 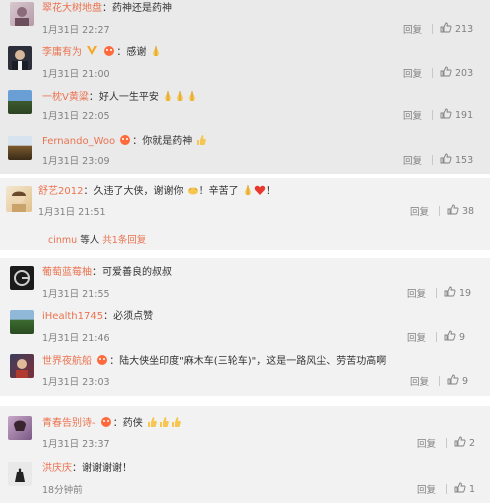 I want to click on hug-emoji-icon, so click(x=192, y=191).